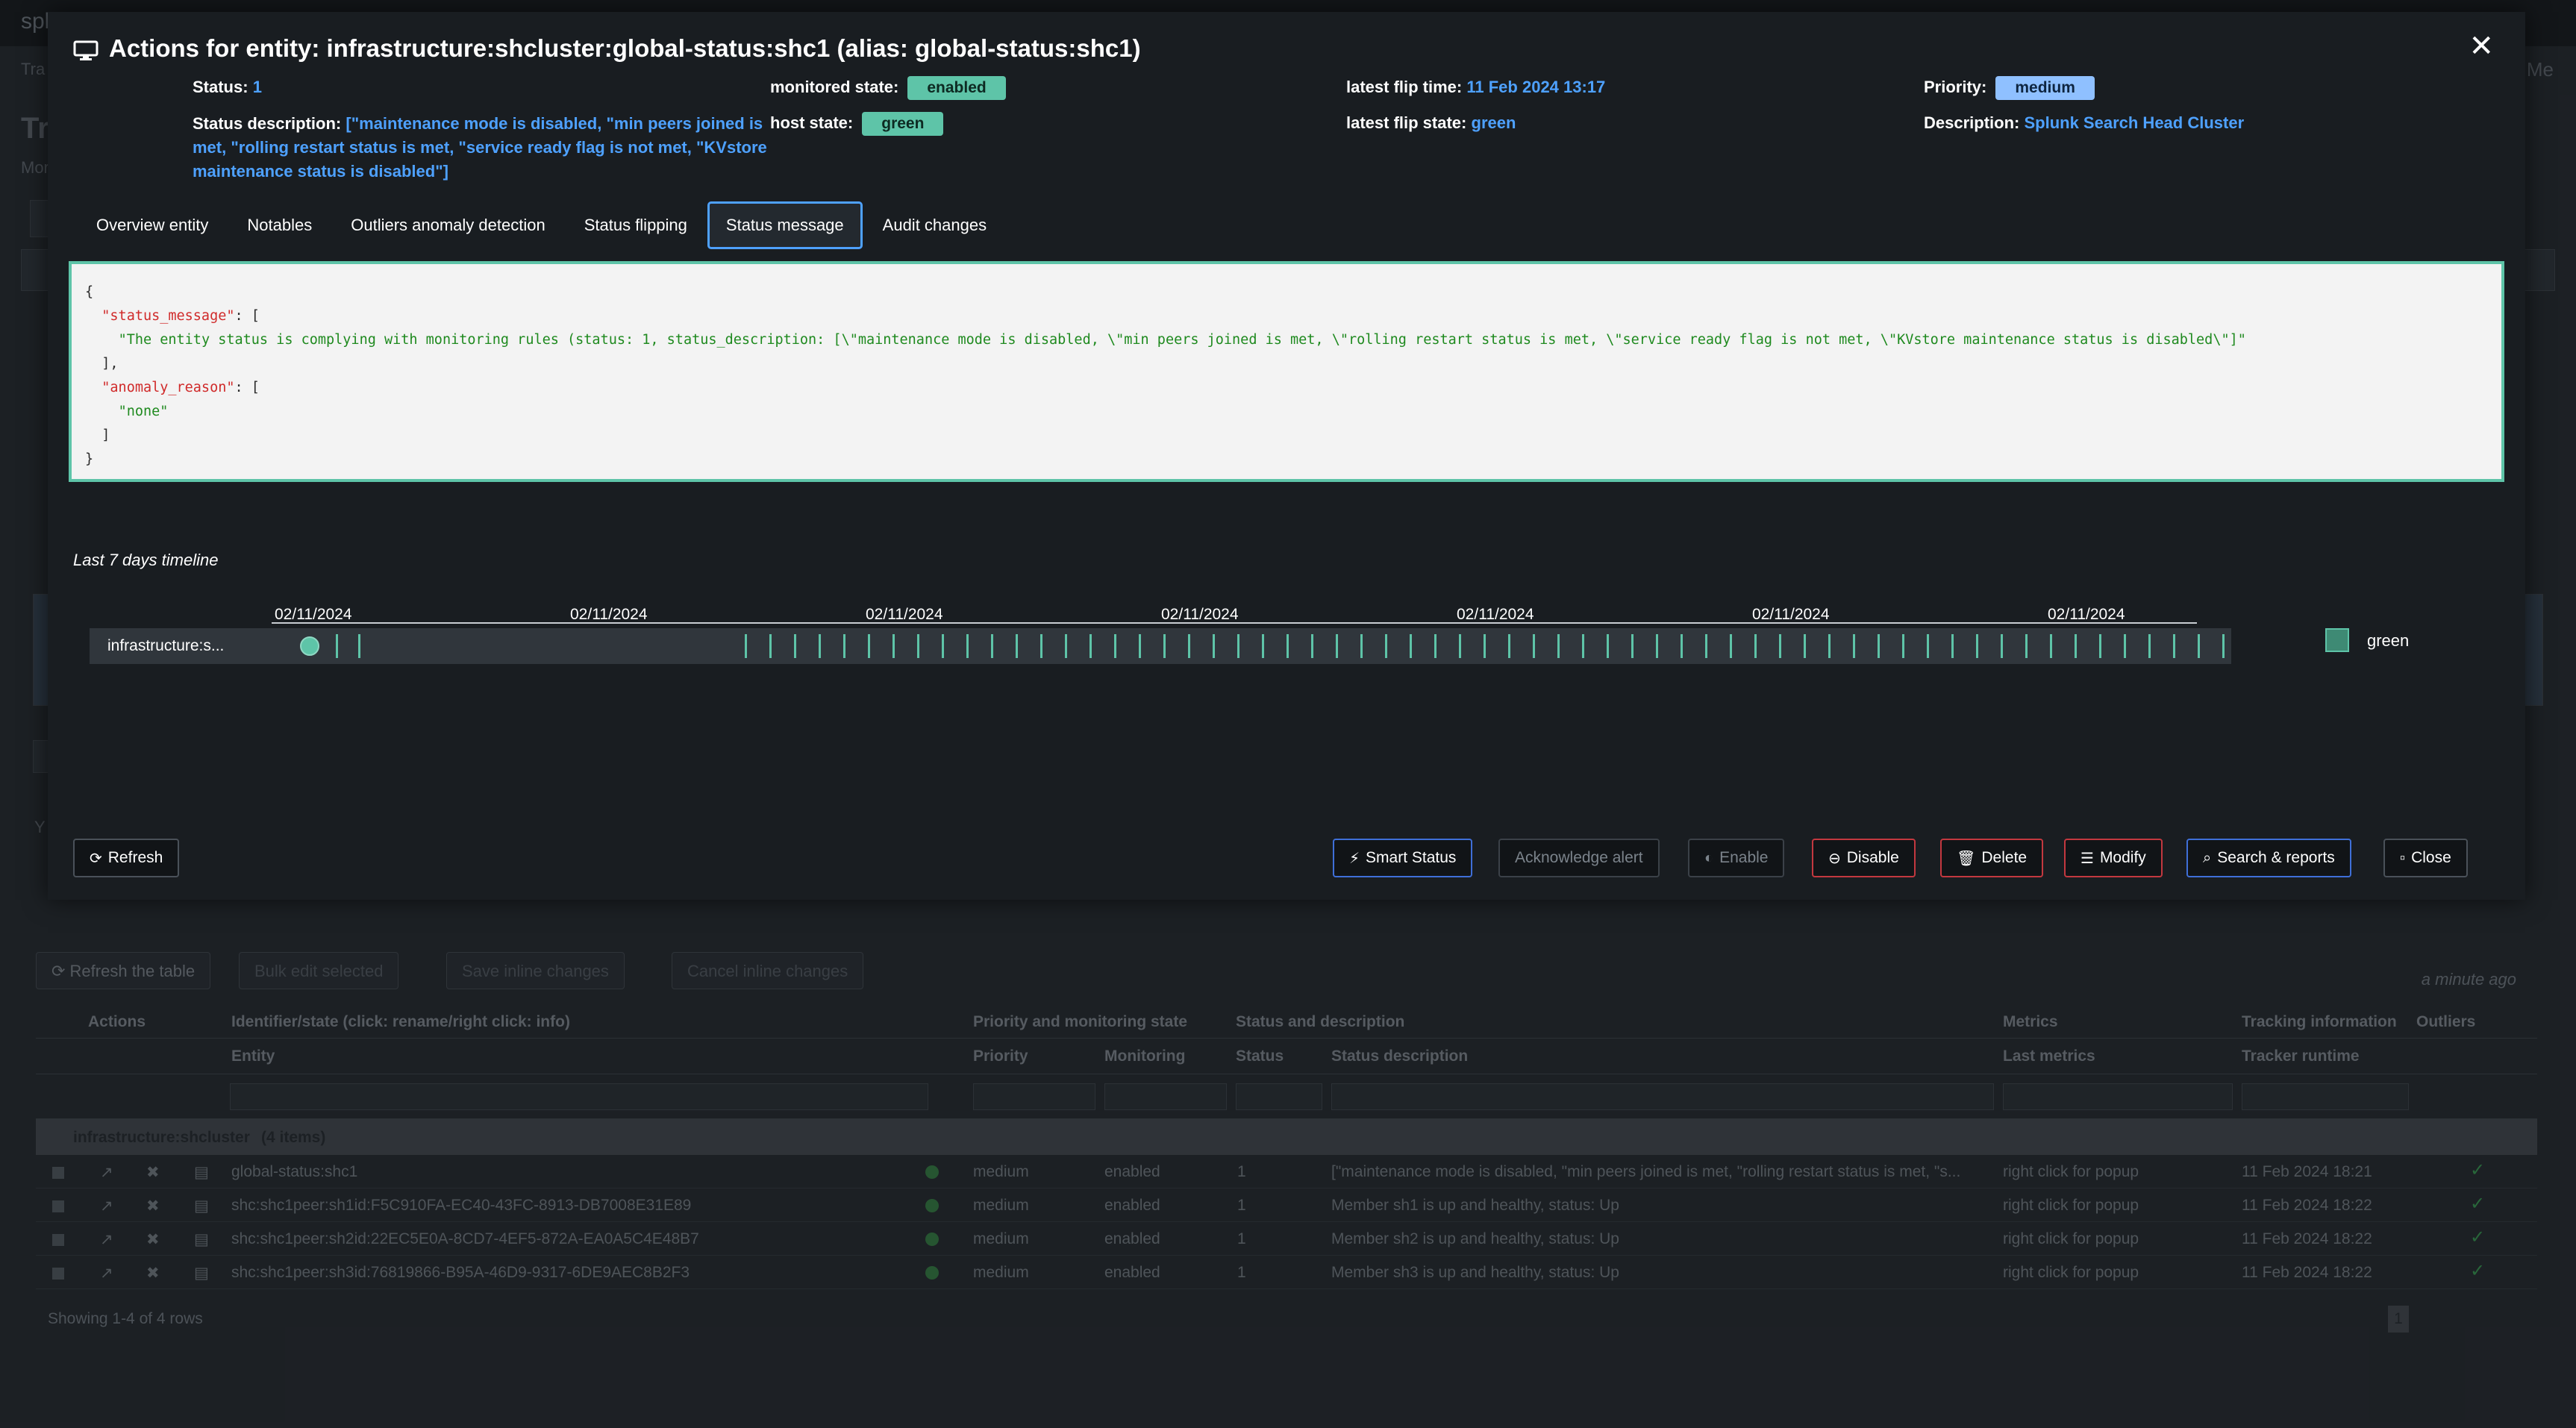  Describe the element at coordinates (2087, 858) in the screenshot. I see `sliders-icon: ☰` at that location.